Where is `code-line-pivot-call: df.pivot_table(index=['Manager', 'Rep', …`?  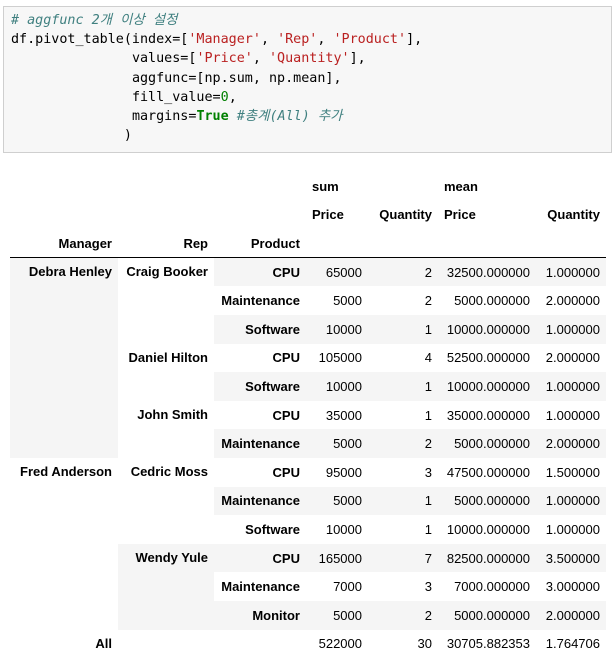 code-line-pivot-call: df.pivot_table(index=['Manager', 'Rep', … is located at coordinates (217, 40).